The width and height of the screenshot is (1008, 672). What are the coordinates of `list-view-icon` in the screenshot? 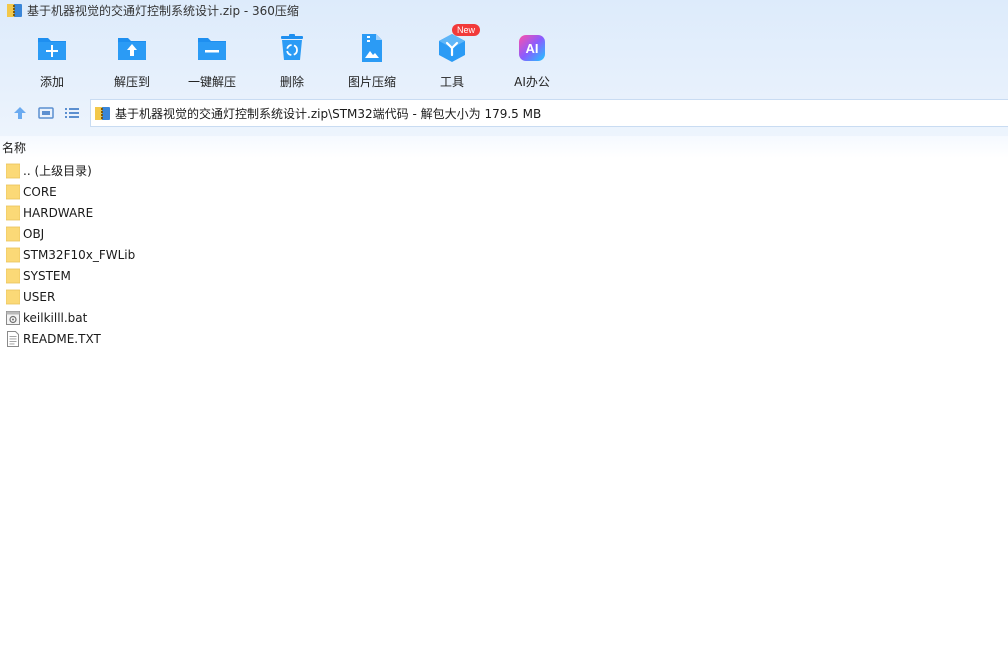 It's located at (72, 113).